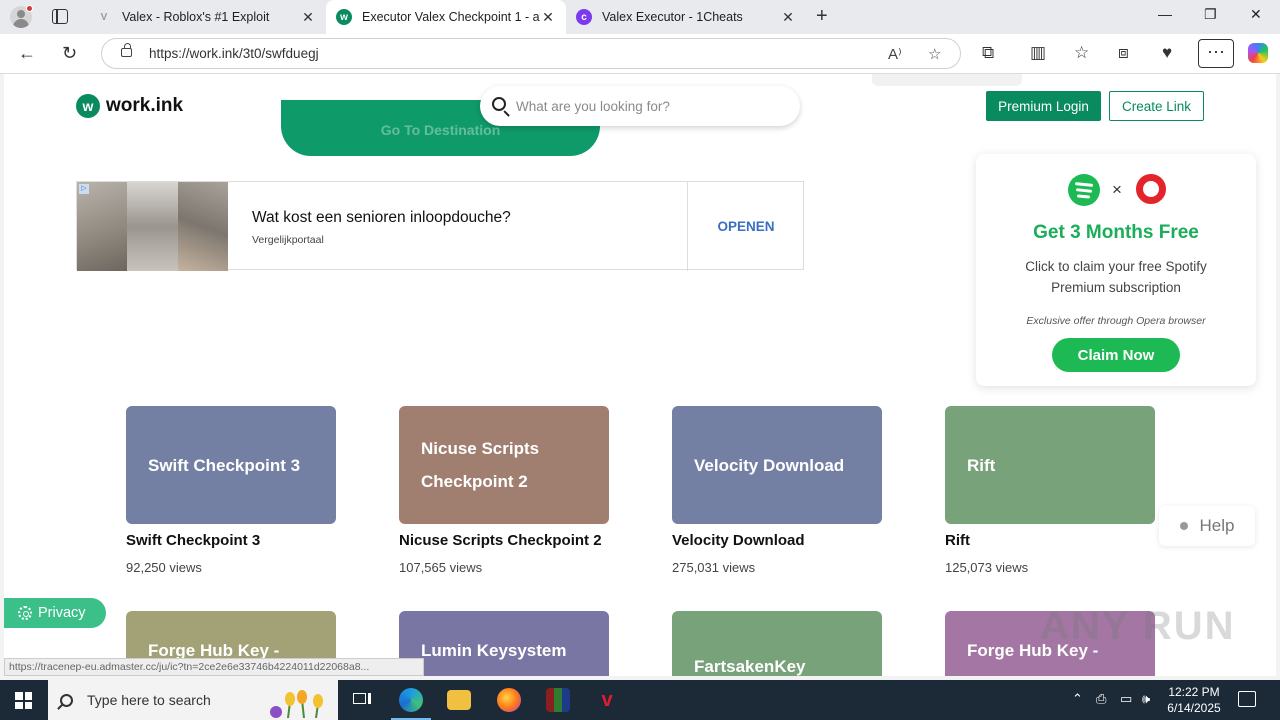 This screenshot has width=1280, height=720. Describe the element at coordinates (459, 700) in the screenshot. I see `file-explorer-icon` at that location.